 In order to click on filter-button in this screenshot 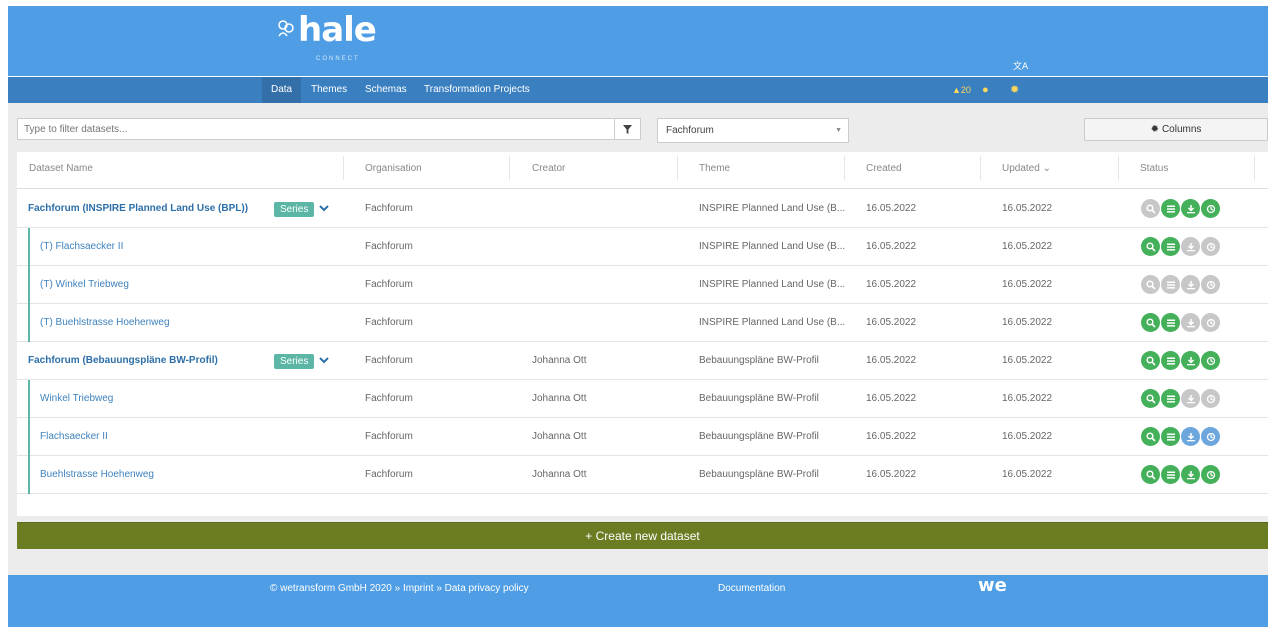, I will do `click(627, 129)`.